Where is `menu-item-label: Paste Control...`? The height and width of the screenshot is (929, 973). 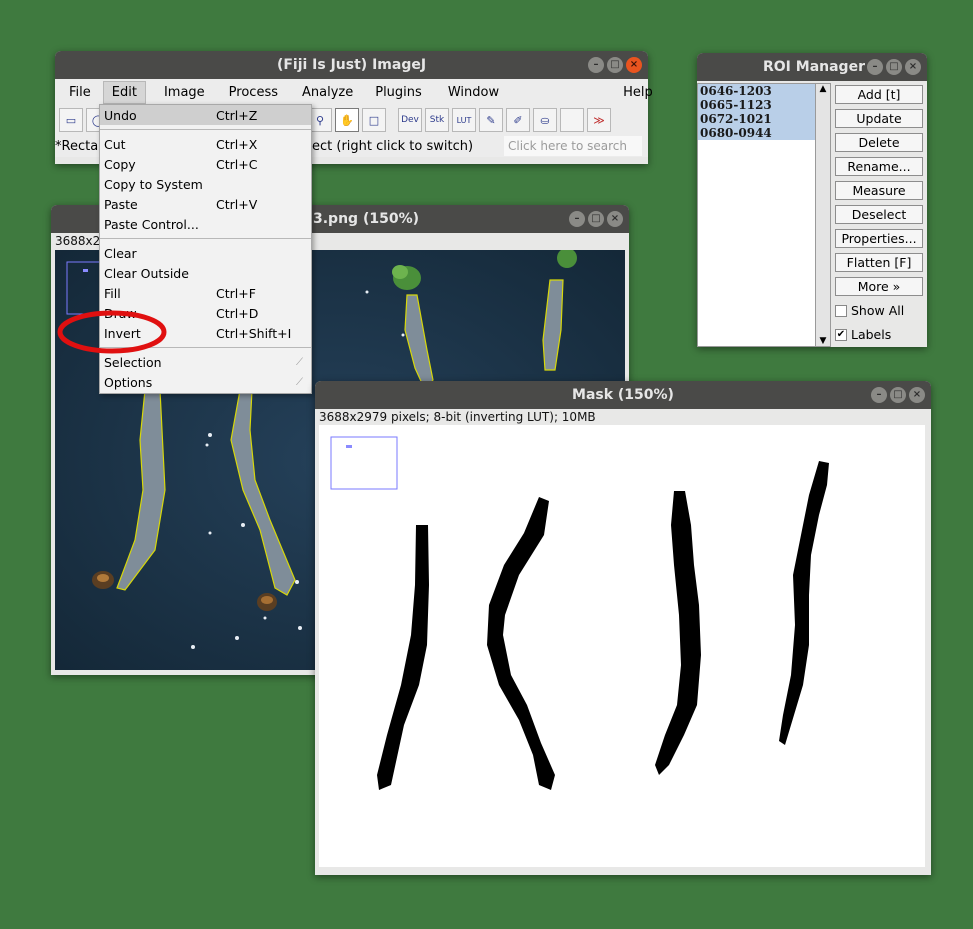
menu-item-label: Paste Control... is located at coordinates (151, 224).